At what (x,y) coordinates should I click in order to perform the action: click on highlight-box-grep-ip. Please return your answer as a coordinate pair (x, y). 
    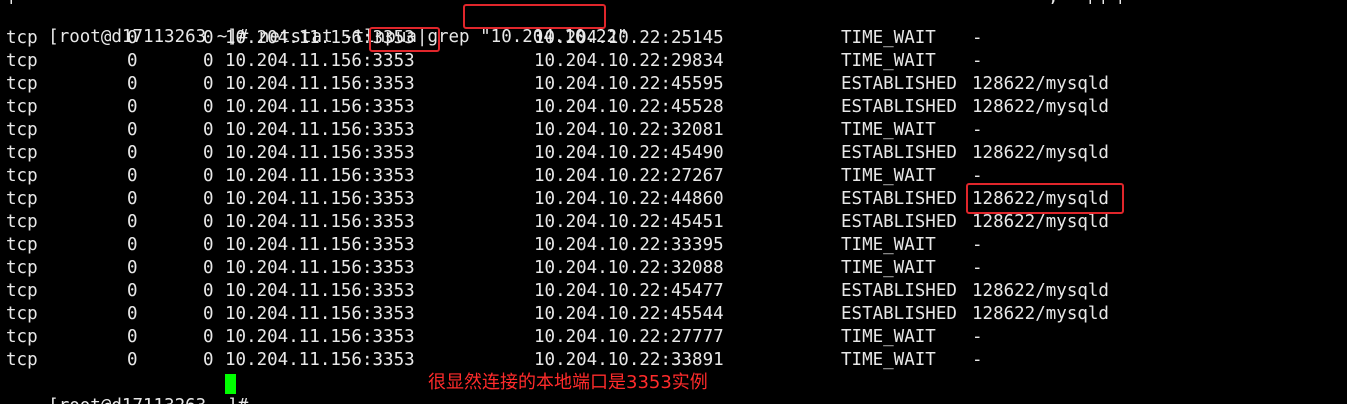
    Looking at the image, I should click on (534, 16).